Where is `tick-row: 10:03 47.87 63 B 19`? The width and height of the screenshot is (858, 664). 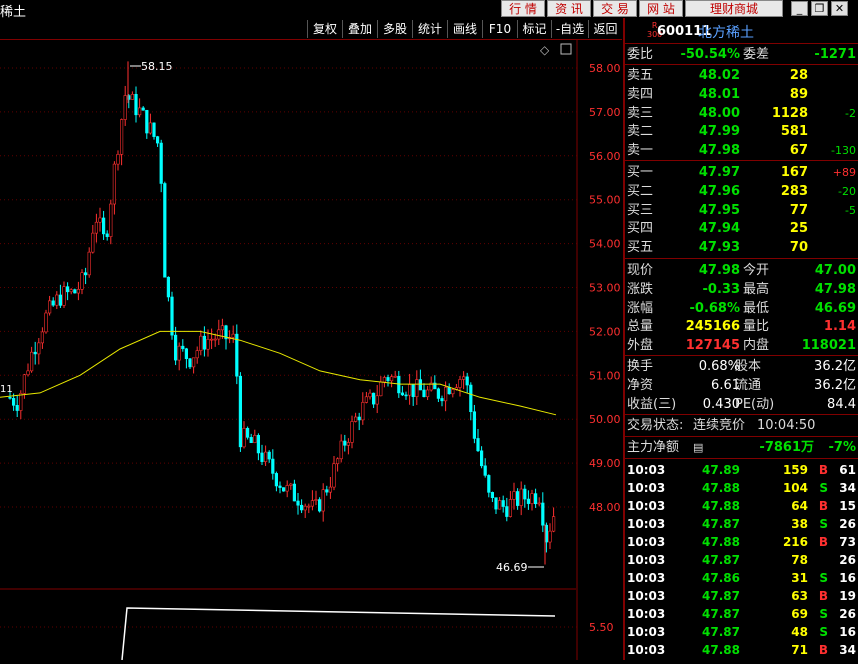
tick-row: 10:03 47.87 63 B 19 is located at coordinates (741, 596).